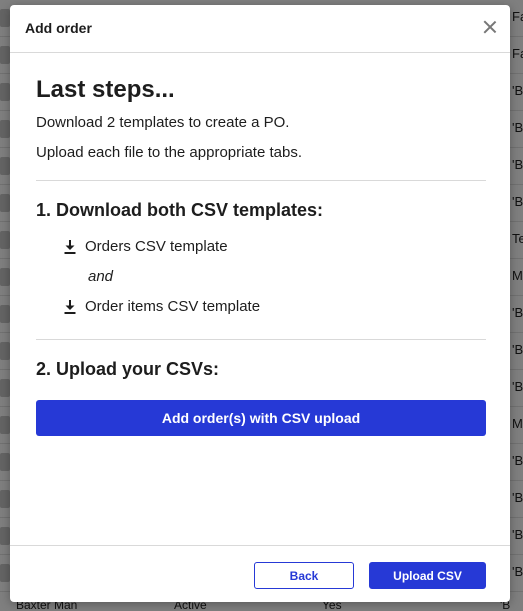 The height and width of the screenshot is (611, 523). What do you see at coordinates (180, 210) in the screenshot?
I see `step1-title: 1. Download both CSV templates:` at bounding box center [180, 210].